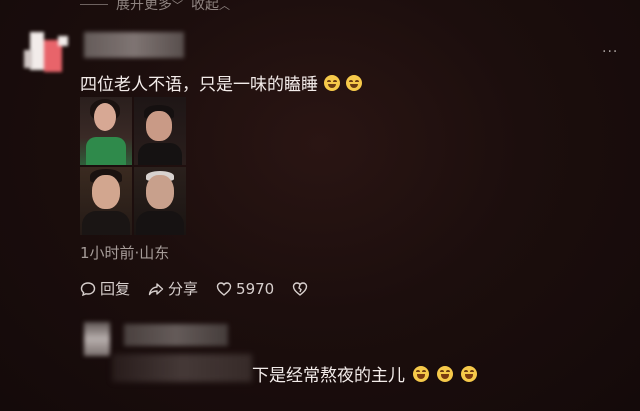 The height and width of the screenshot is (411, 640). What do you see at coordinates (328, 376) in the screenshot?
I see `reply-text: 下是经常熬夜的主儿` at bounding box center [328, 376].